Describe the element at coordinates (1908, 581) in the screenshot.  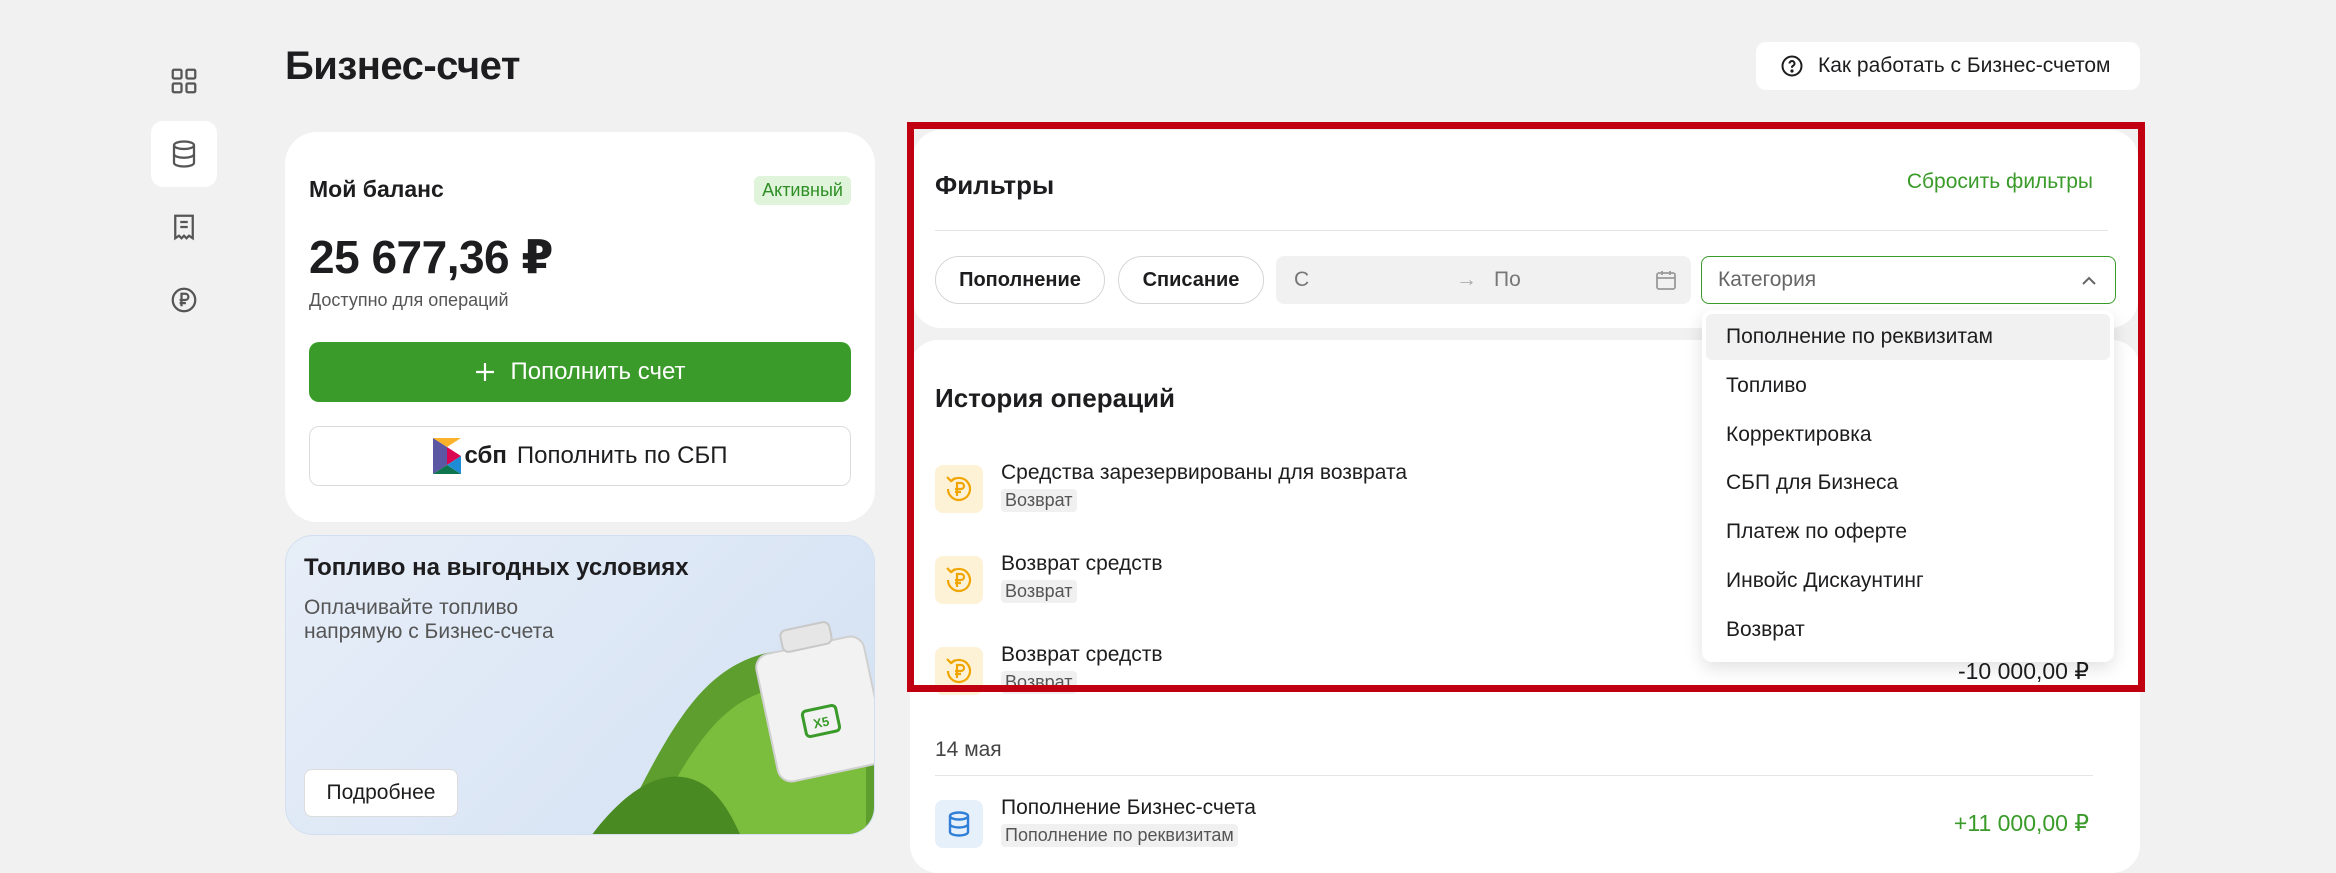
I see `dropdown-option: Инвойс Дискаунтинг` at that location.